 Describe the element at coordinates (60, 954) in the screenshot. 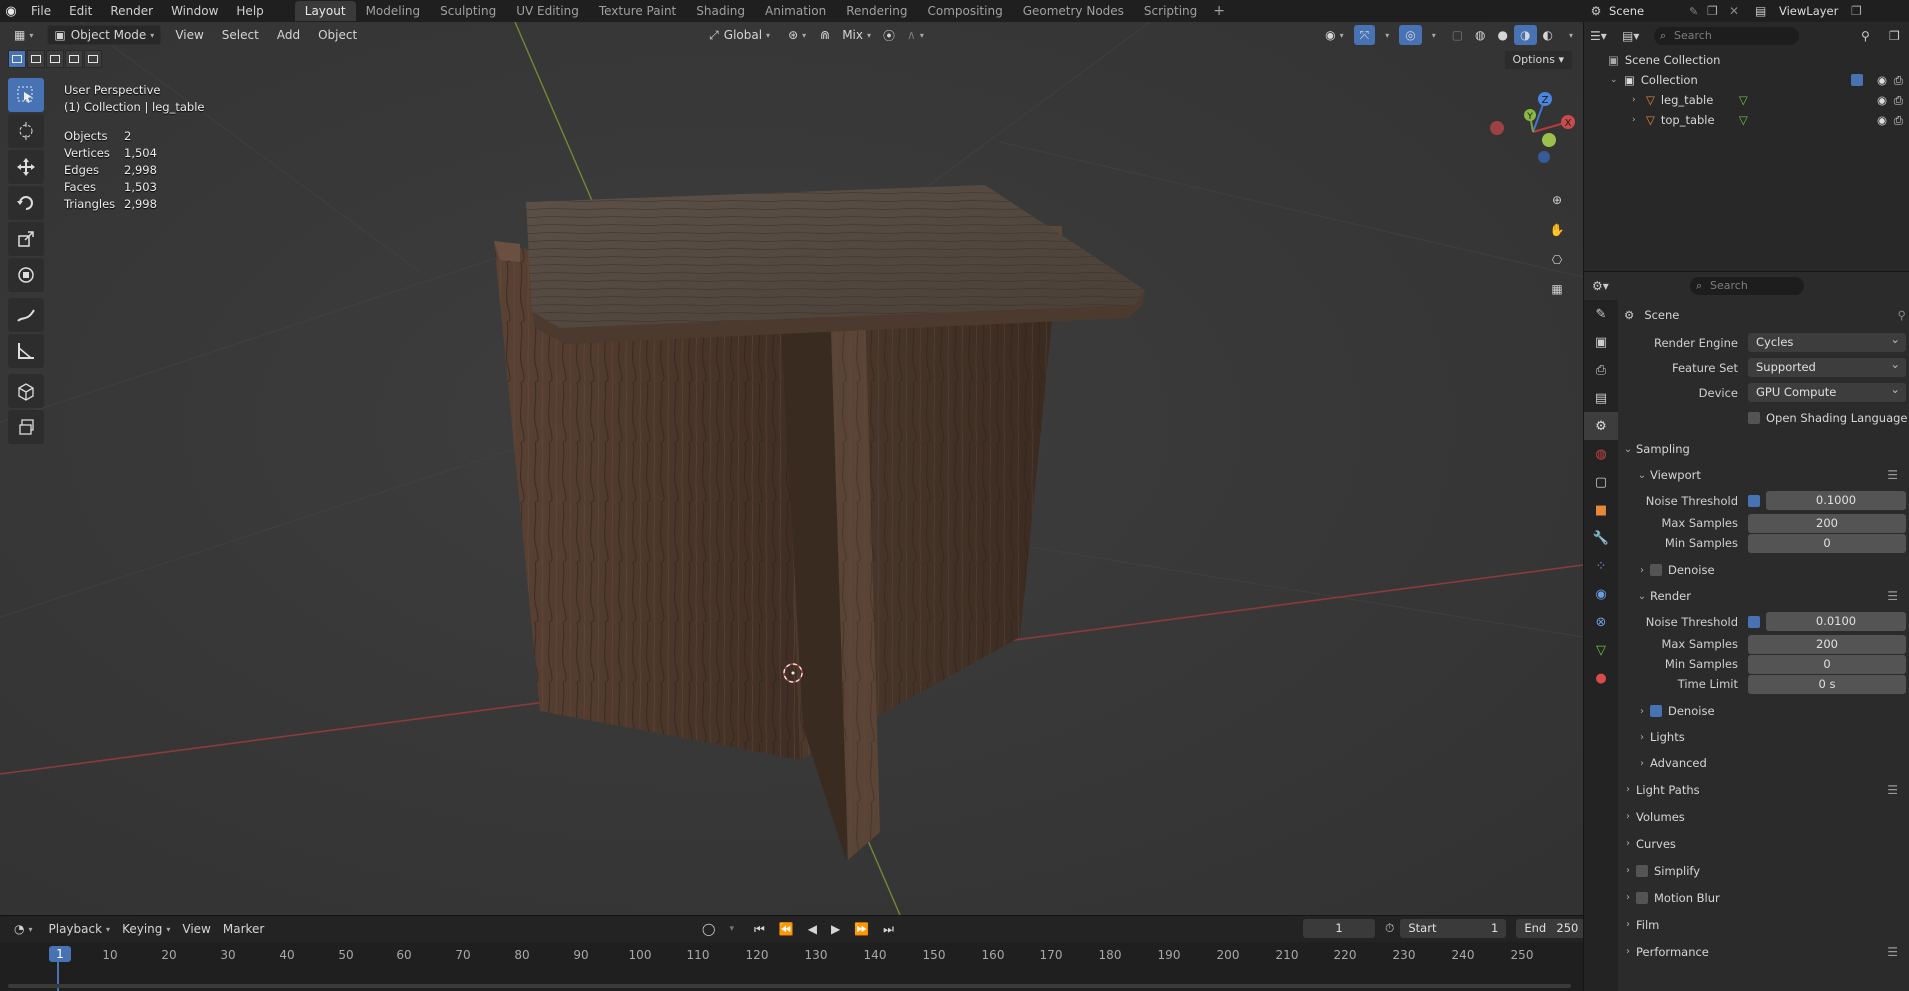

I see `current-frame-indicator: 1` at that location.